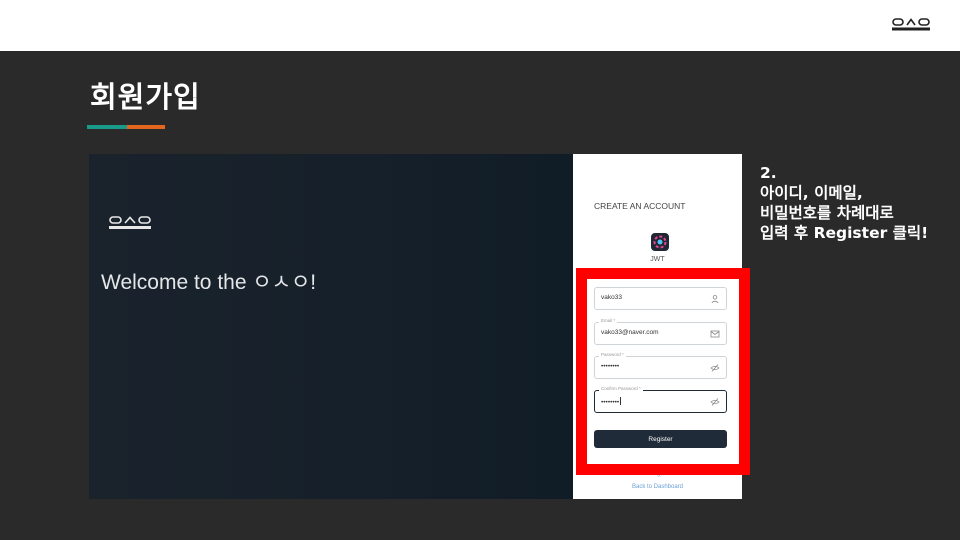 The image size is (960, 540). What do you see at coordinates (827, 213) in the screenshot?
I see `instruction-line-2: 비밀번호를 차례대로` at bounding box center [827, 213].